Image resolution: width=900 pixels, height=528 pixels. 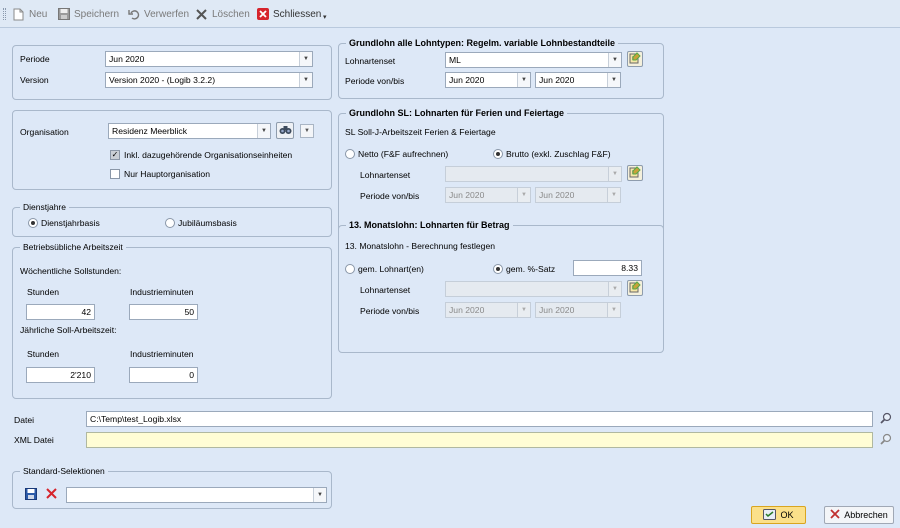 What do you see at coordinates (60, 375) in the screenshot?
I see `yearly-stunden-input: 2'210` at bounding box center [60, 375].